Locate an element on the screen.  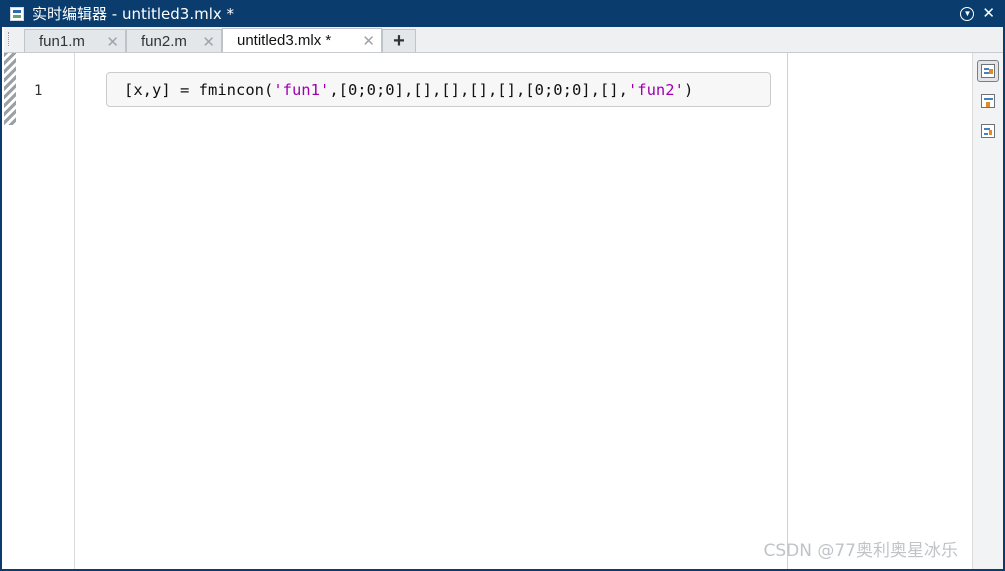
view-toolbar is located at coordinates (987, 311).